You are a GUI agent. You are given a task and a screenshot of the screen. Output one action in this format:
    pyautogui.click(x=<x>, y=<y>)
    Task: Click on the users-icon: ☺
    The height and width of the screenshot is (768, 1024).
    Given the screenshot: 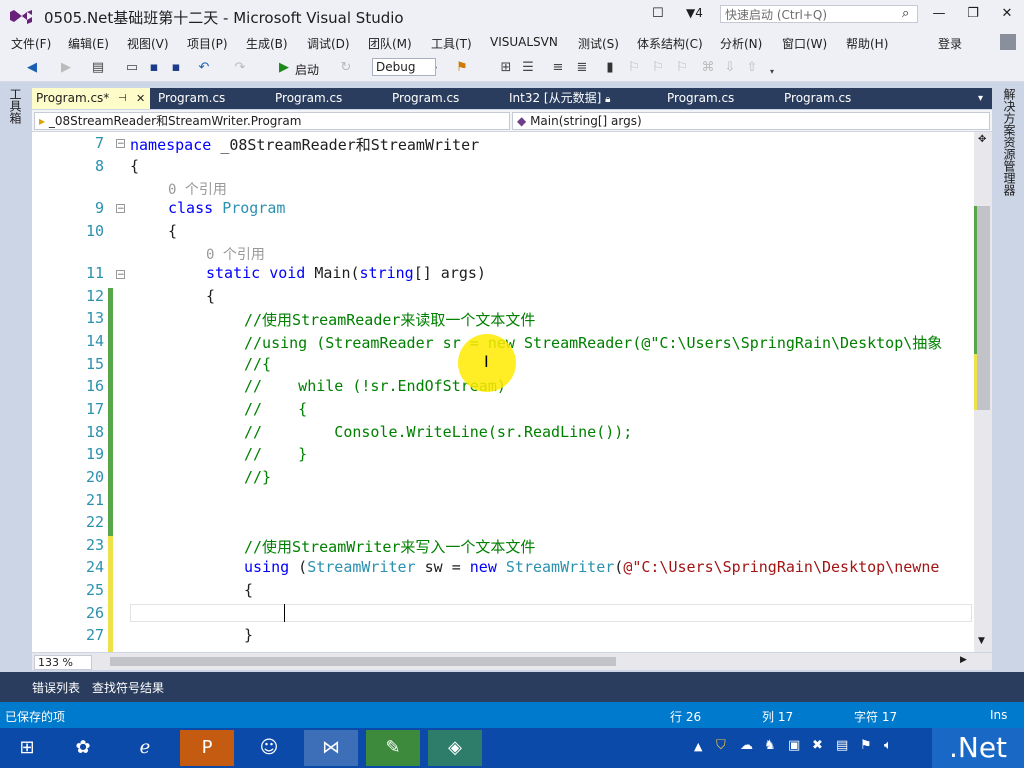 What is the action you would take?
    pyautogui.click(x=269, y=748)
    